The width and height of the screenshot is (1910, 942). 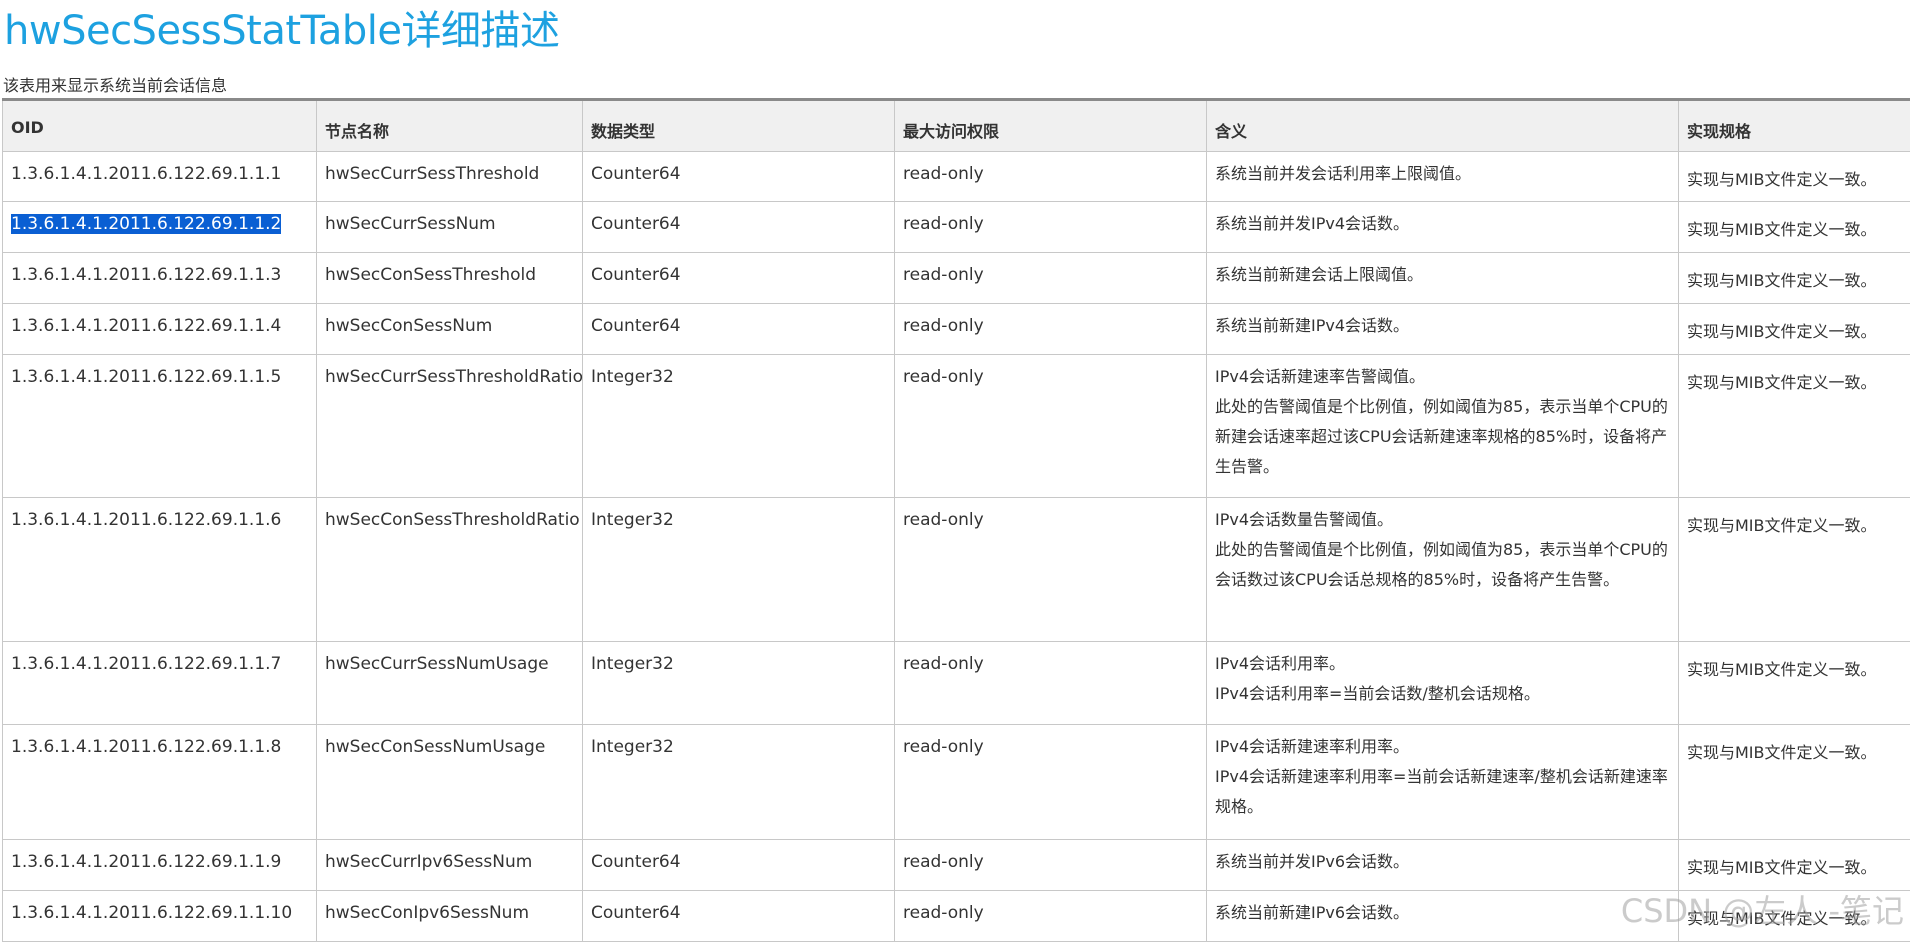 What do you see at coordinates (151, 913) in the screenshot?
I see `oid-text: 1.3.6.1.4.1.2011.6.122.69.1.1.10` at bounding box center [151, 913].